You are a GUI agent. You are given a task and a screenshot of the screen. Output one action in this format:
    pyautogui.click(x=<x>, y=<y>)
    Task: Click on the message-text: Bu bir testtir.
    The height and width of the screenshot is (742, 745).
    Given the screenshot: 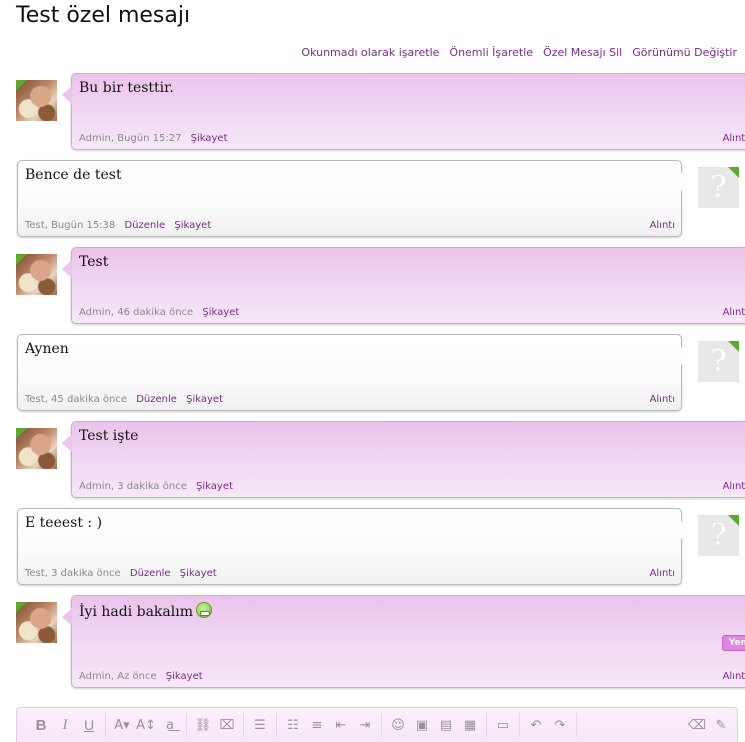 What is the action you would take?
    pyautogui.click(x=126, y=88)
    